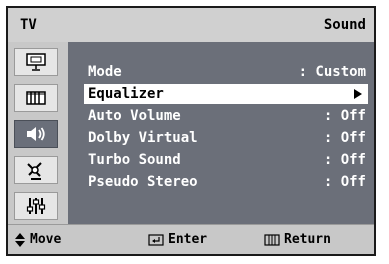 The height and width of the screenshot is (264, 389). I want to click on sidebar-item-channel, so click(36, 98).